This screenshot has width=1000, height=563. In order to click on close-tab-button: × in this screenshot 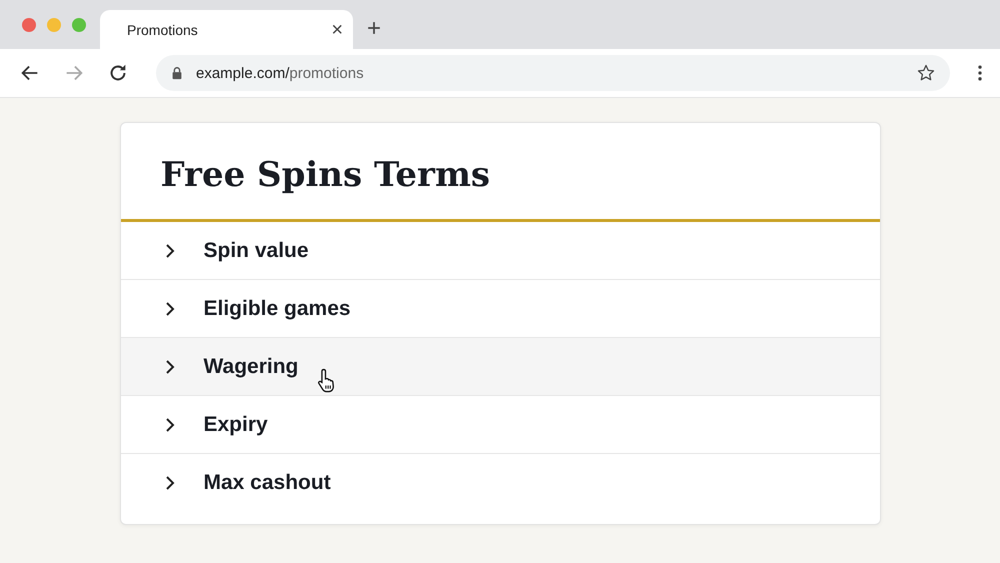, I will do `click(337, 30)`.